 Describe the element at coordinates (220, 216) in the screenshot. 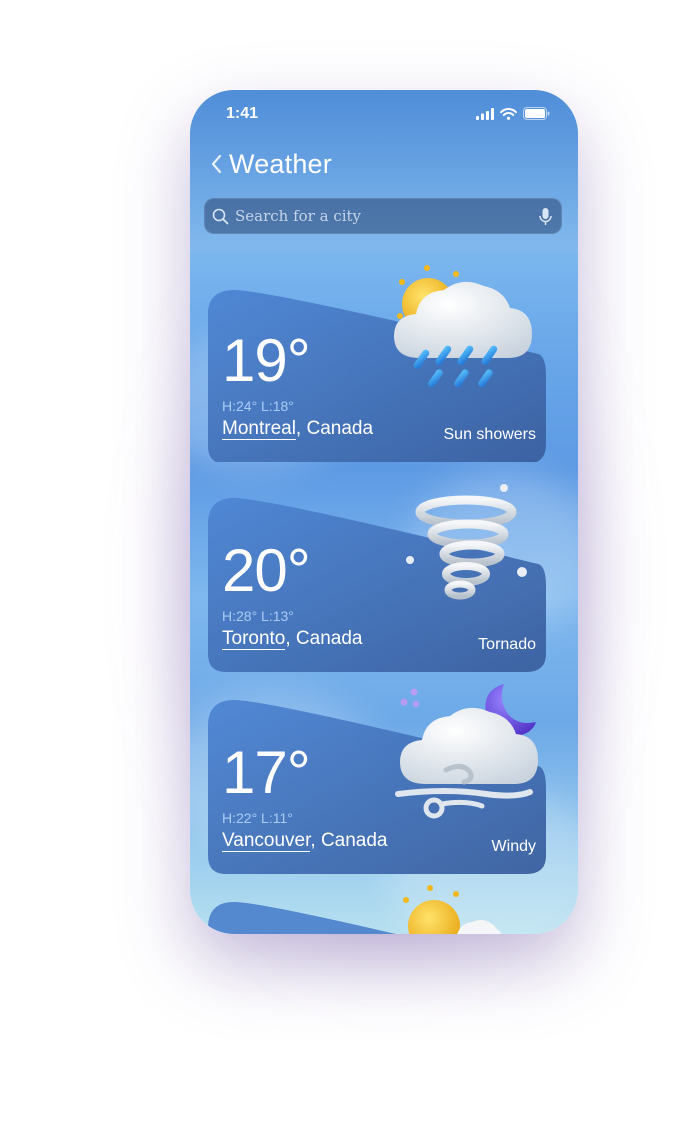

I see `search-icon` at that location.